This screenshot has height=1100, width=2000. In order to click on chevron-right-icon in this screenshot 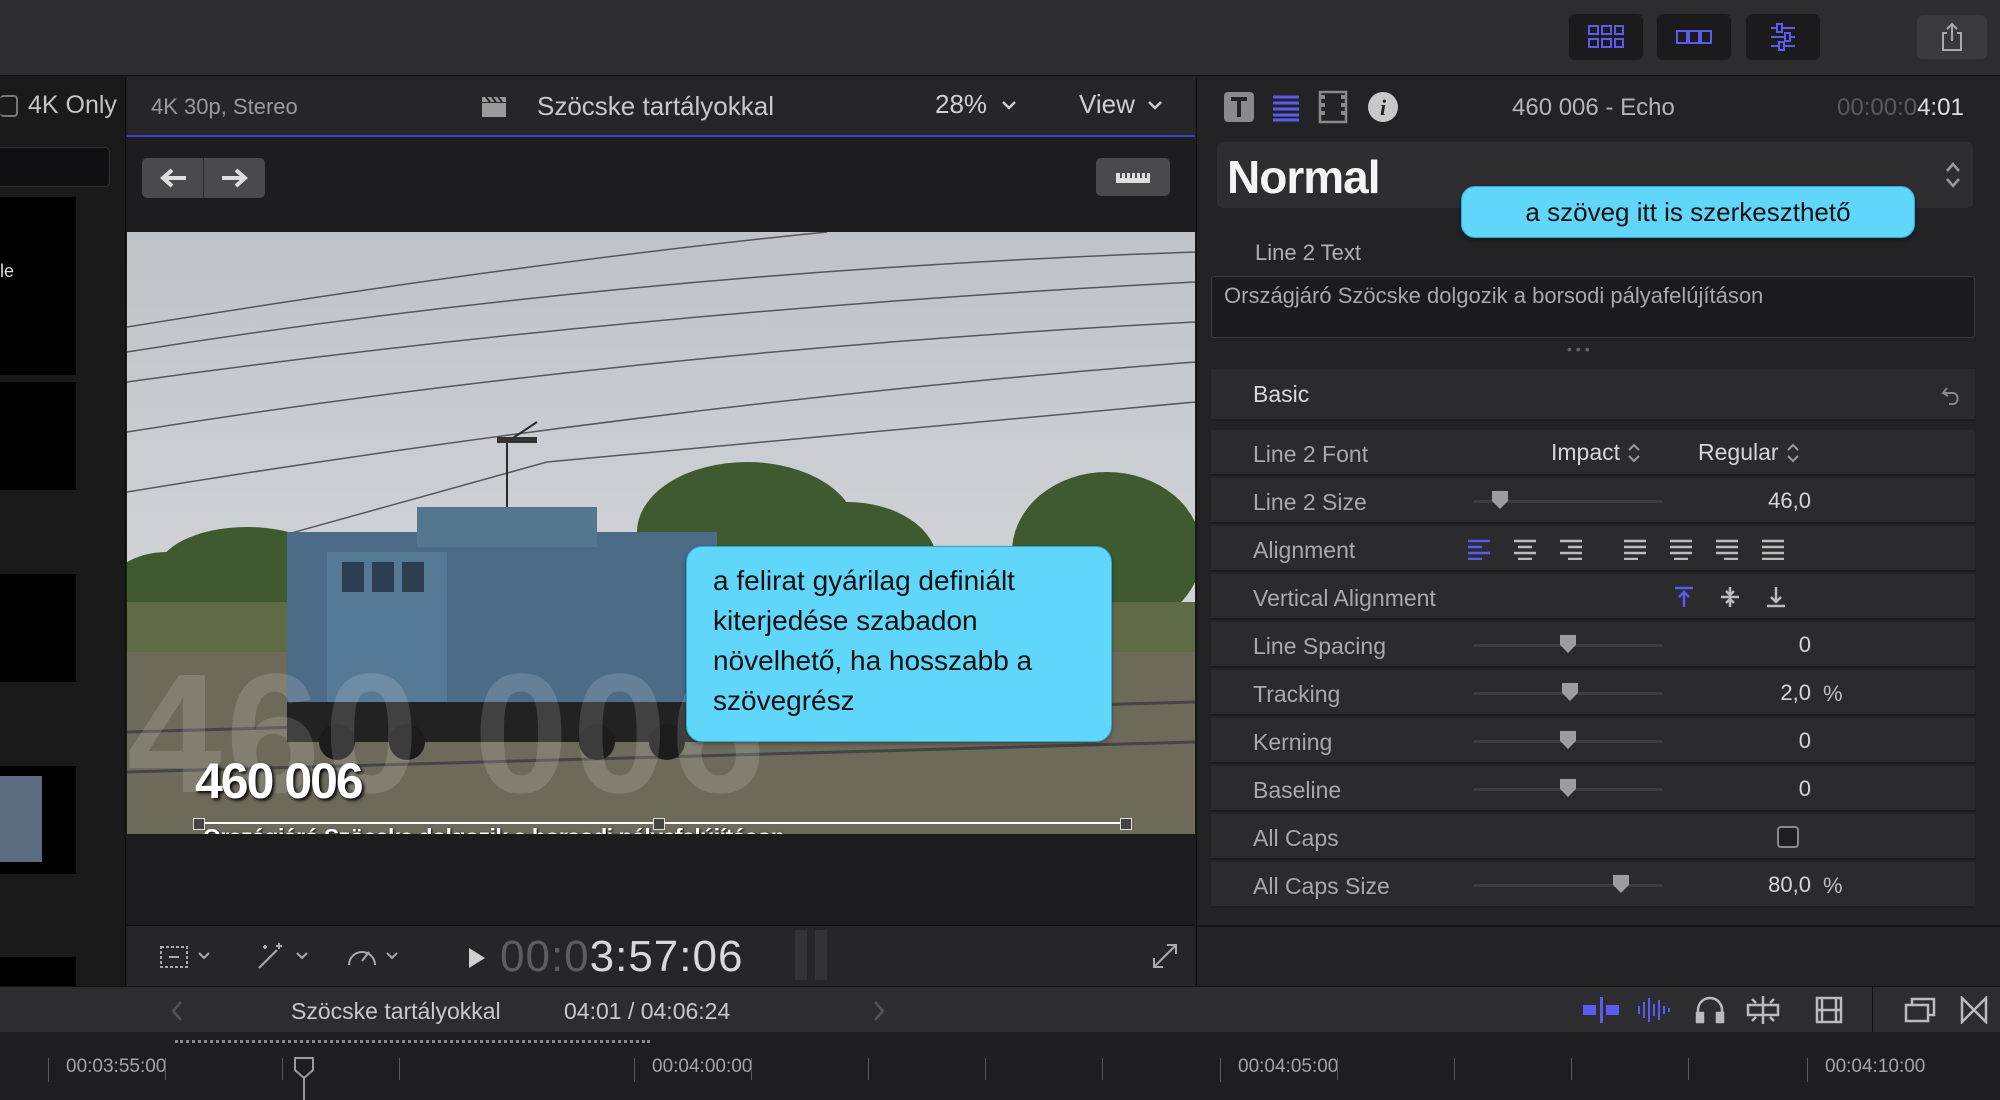, I will do `click(879, 1011)`.